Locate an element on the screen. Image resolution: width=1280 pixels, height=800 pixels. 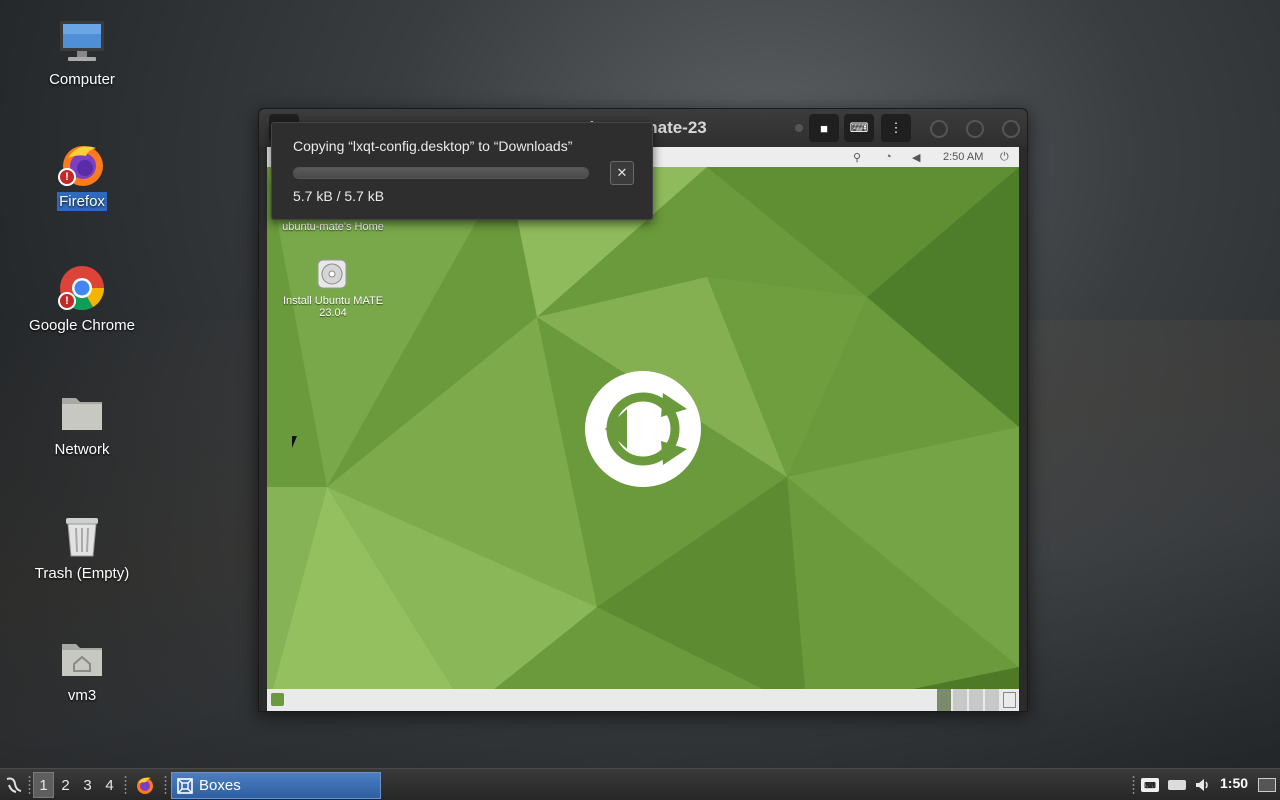
guest-notification-icon: ◔ is located at coordinates (888, 157).